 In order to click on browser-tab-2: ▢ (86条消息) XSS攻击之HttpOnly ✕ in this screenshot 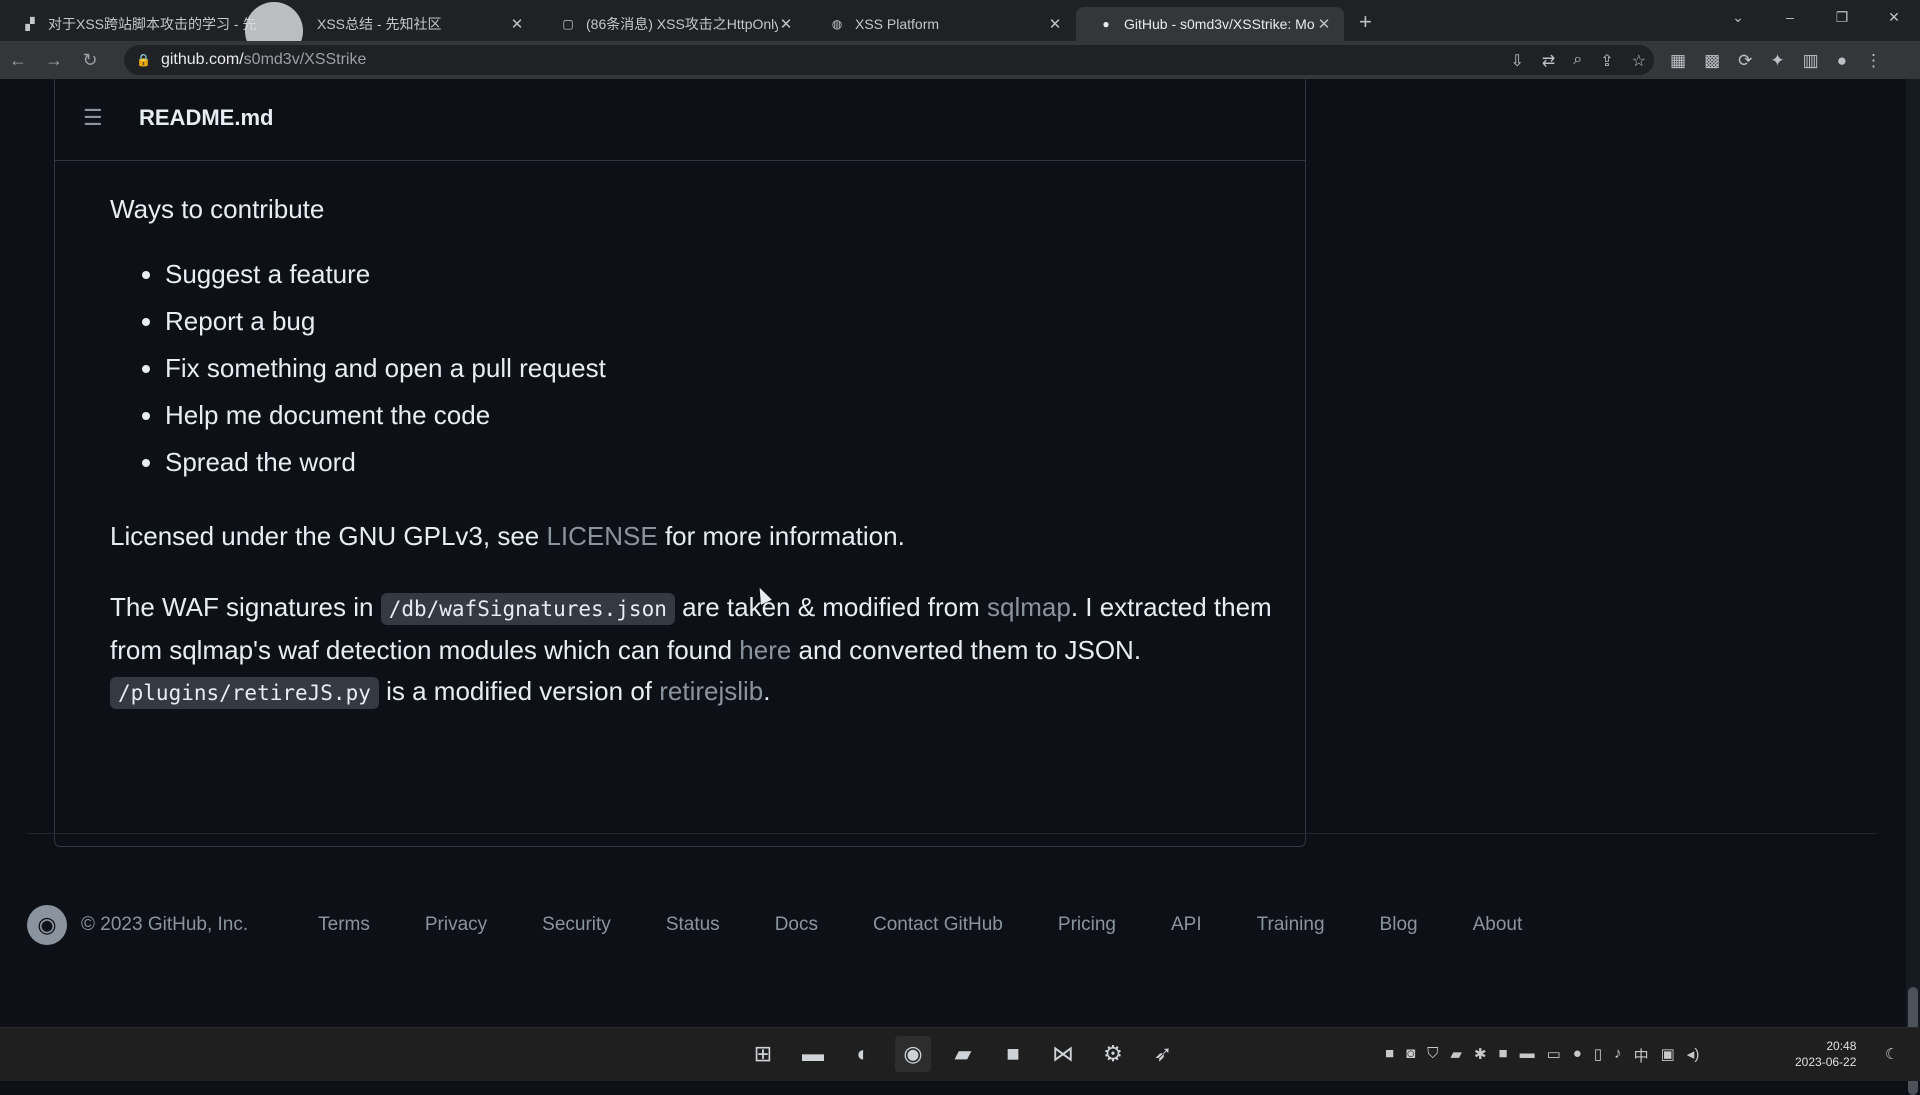, I will do `click(672, 24)`.